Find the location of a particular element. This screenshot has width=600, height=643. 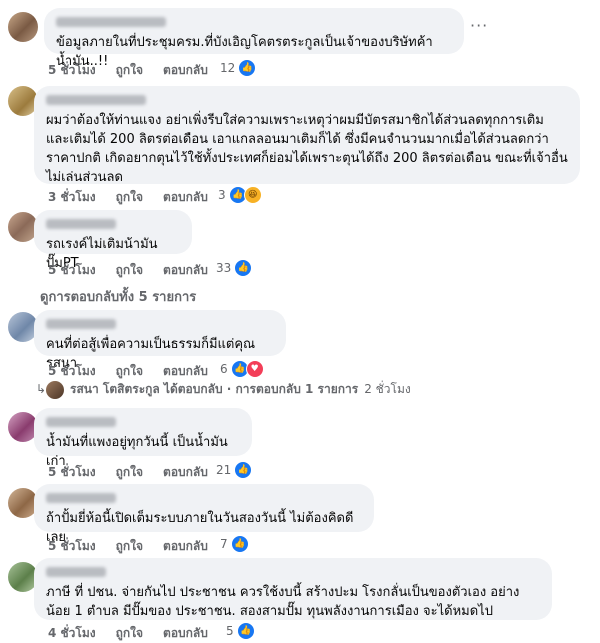

reaction-number: 5 is located at coordinates (230, 631).